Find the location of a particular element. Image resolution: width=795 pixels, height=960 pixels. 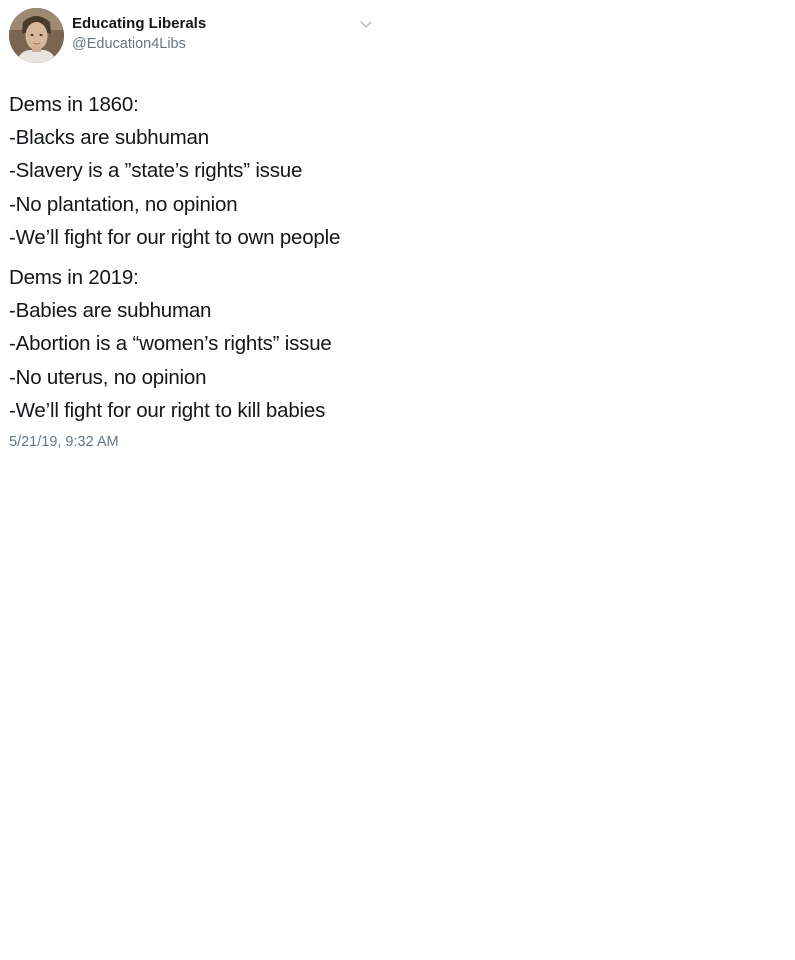

tweet-line: -Abortion is a “women’s rights” issue is located at coordinates (170, 344).